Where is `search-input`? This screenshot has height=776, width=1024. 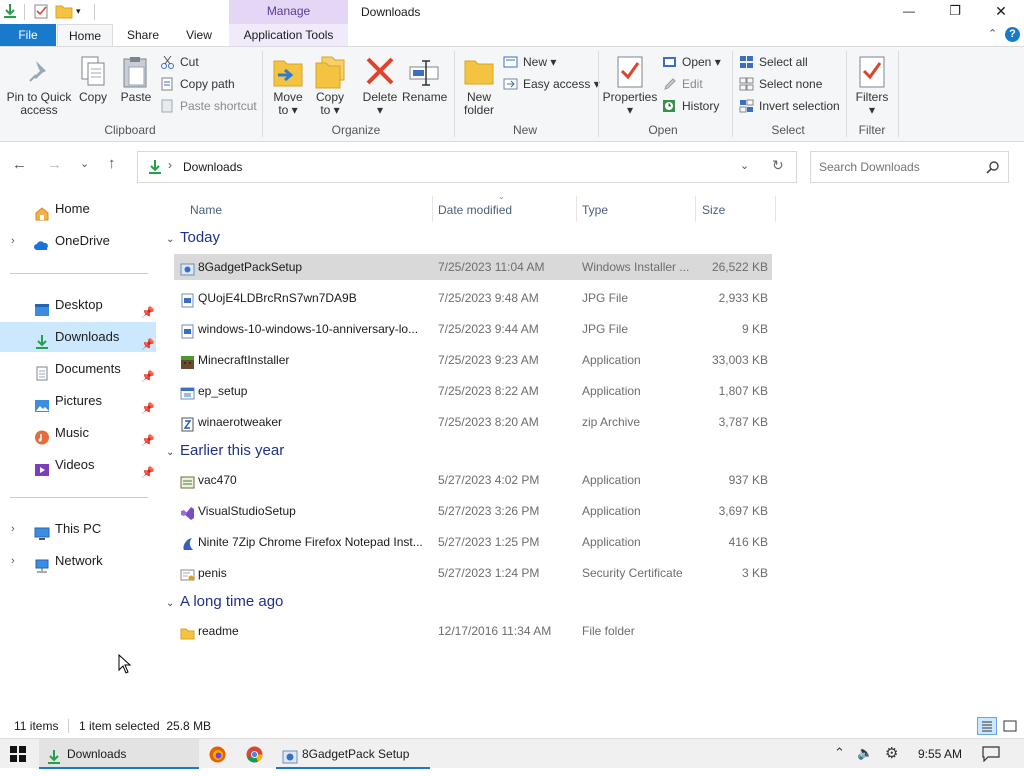
search-input is located at coordinates (899, 167).